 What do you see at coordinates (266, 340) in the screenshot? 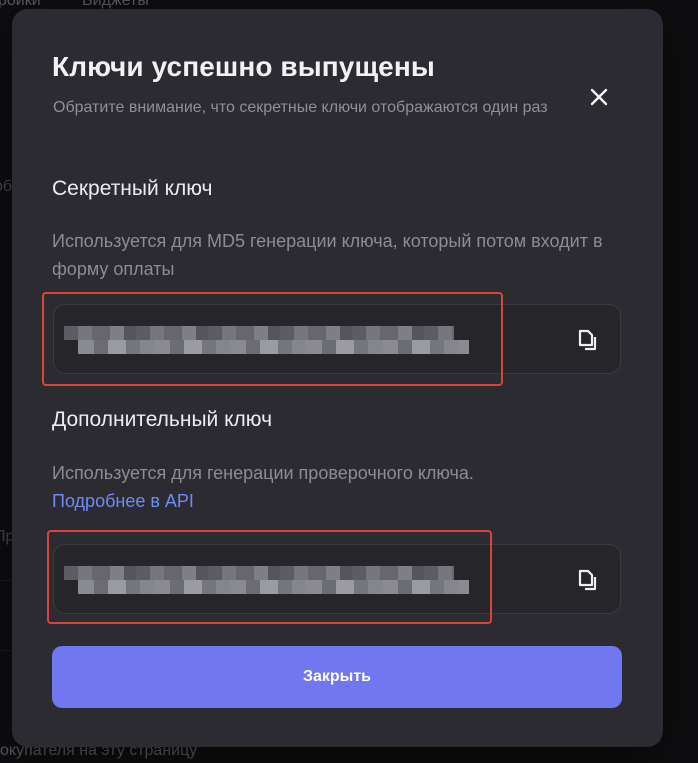
I see `secret-key-value-blurred` at bounding box center [266, 340].